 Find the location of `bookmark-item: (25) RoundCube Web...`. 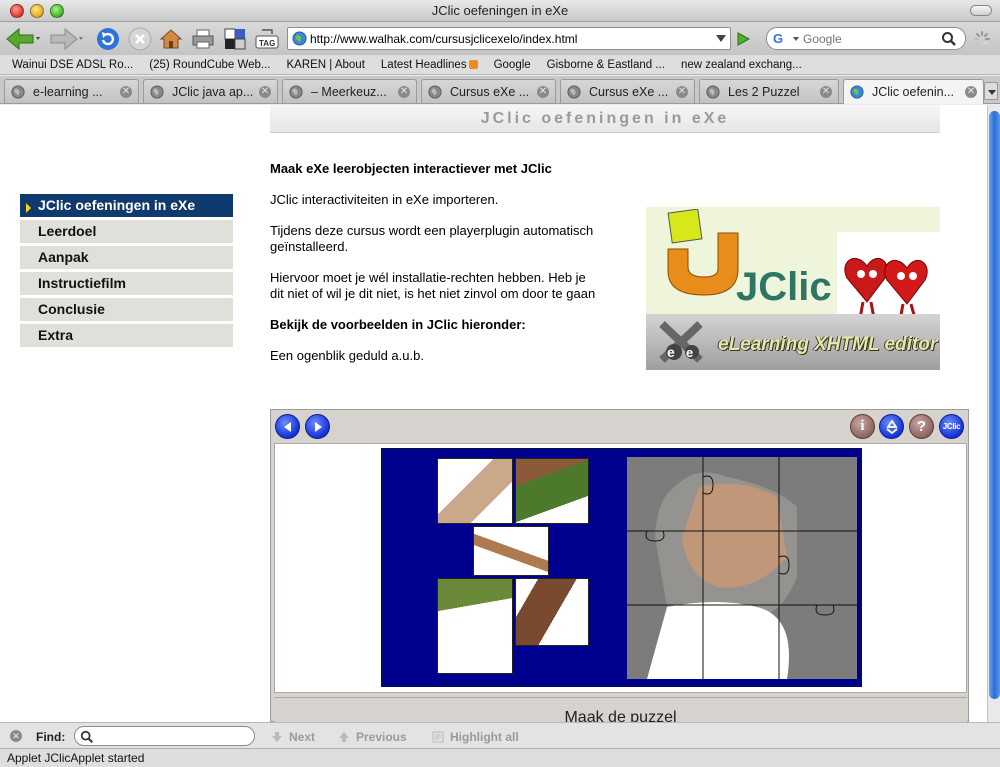

bookmark-item: (25) RoundCube Web... is located at coordinates (209, 65).